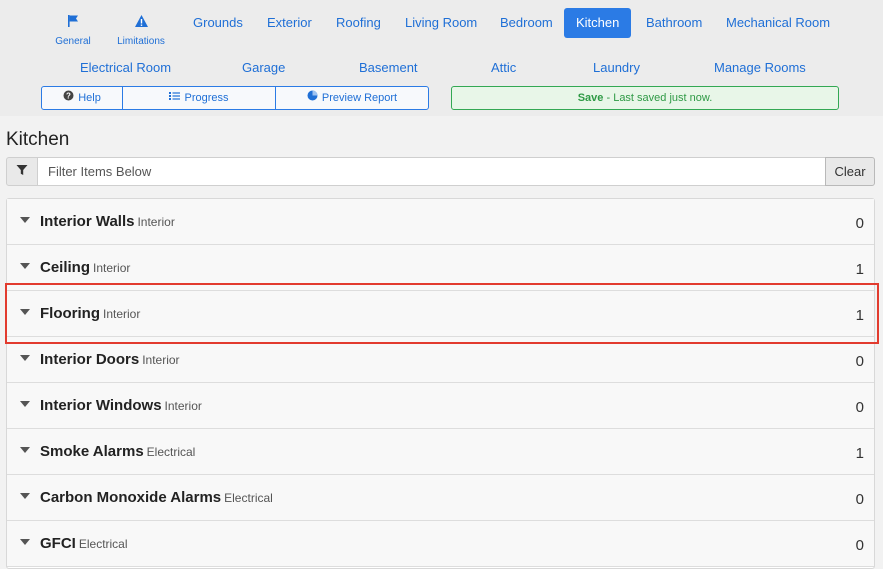 The height and width of the screenshot is (569, 883). Describe the element at coordinates (526, 23) in the screenshot. I see `tab-bedroom: Bedroom` at that location.